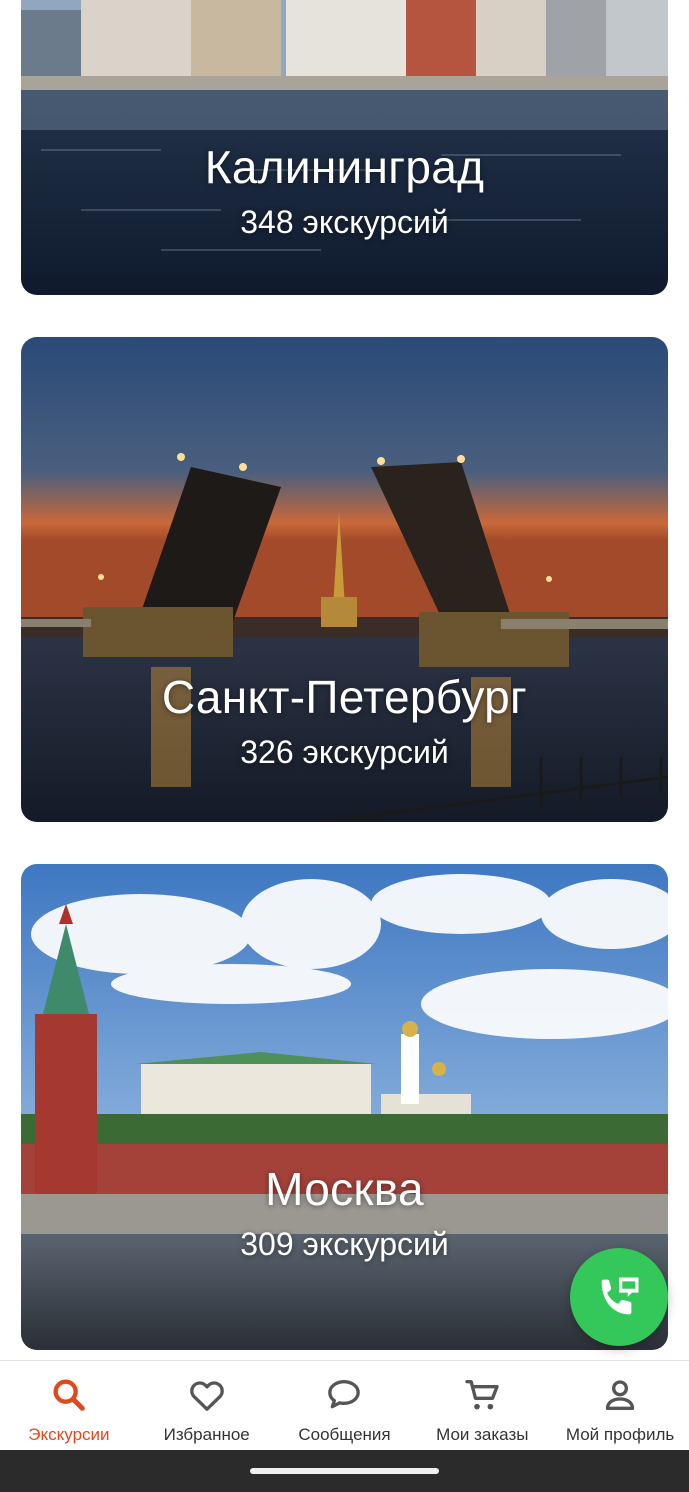  I want to click on chat-bubble-icon, so click(344, 1394).